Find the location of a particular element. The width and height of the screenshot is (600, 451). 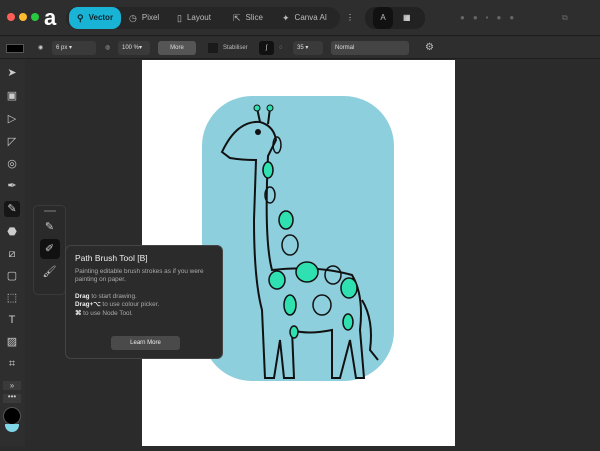

text-mode-icon: A is located at coordinates (383, 18).